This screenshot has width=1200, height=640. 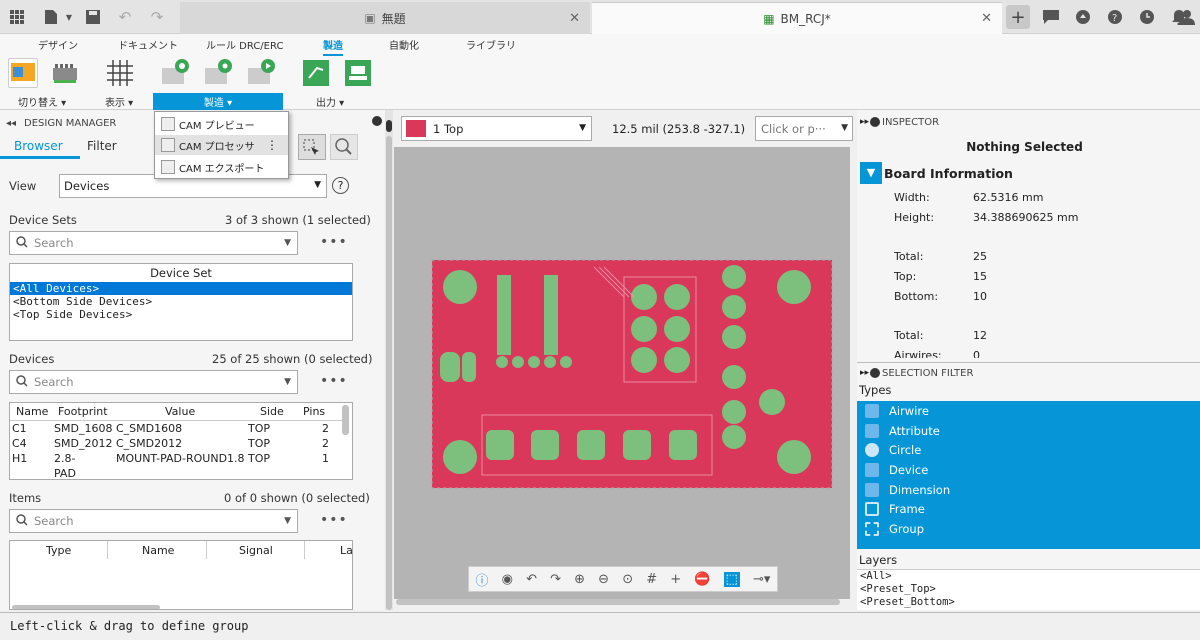 What do you see at coordinates (221, 124) in the screenshot?
I see `menu-item-cam-preview: CAM プレビュー` at bounding box center [221, 124].